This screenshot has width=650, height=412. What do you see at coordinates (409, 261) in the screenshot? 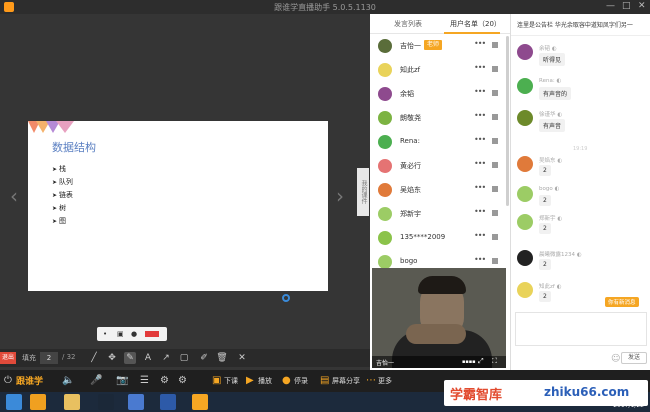
I see `user-name: bogo` at bounding box center [409, 261].